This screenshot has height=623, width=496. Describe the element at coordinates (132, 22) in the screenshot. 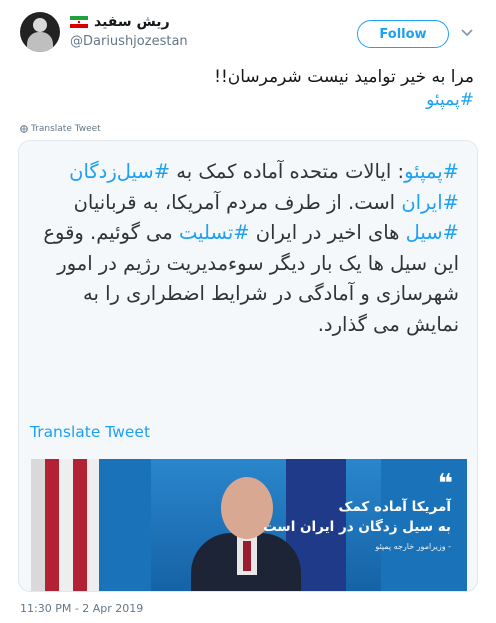

I see `display-name: ریش سفید` at that location.